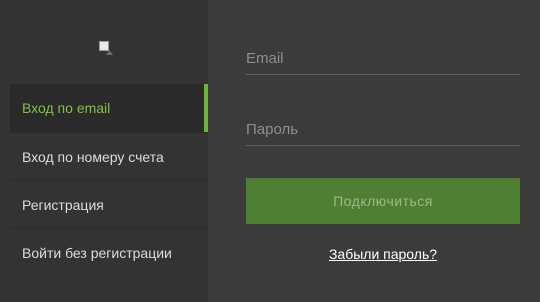 The width and height of the screenshot is (540, 302). I want to click on email-field: Email, so click(383, 59).